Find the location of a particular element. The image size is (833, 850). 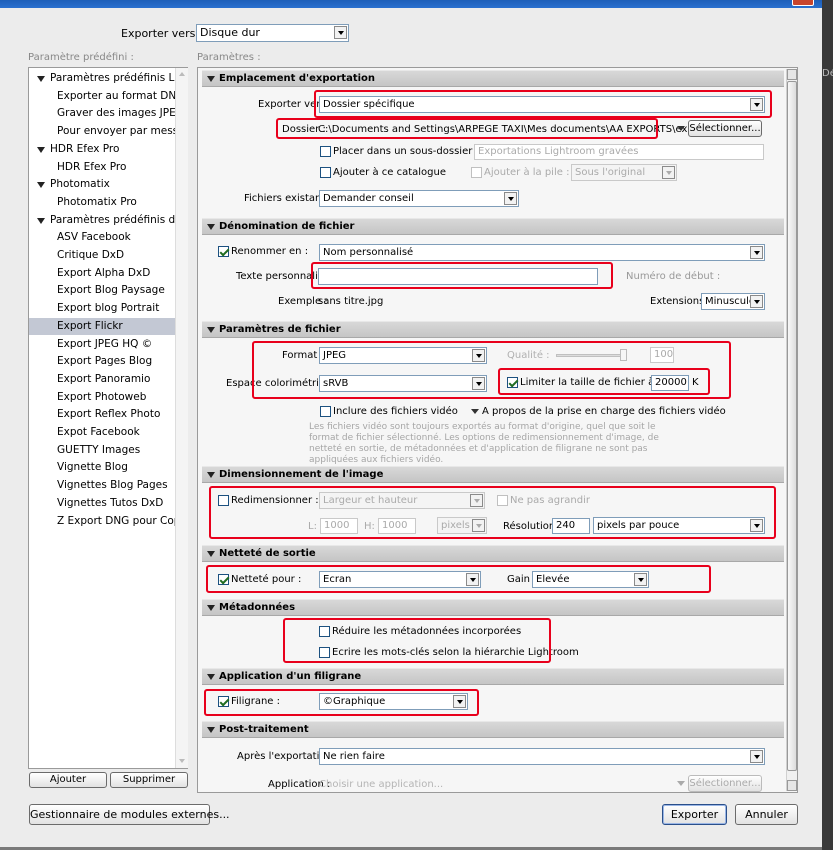

watermark-checkbox is located at coordinates (223, 701).